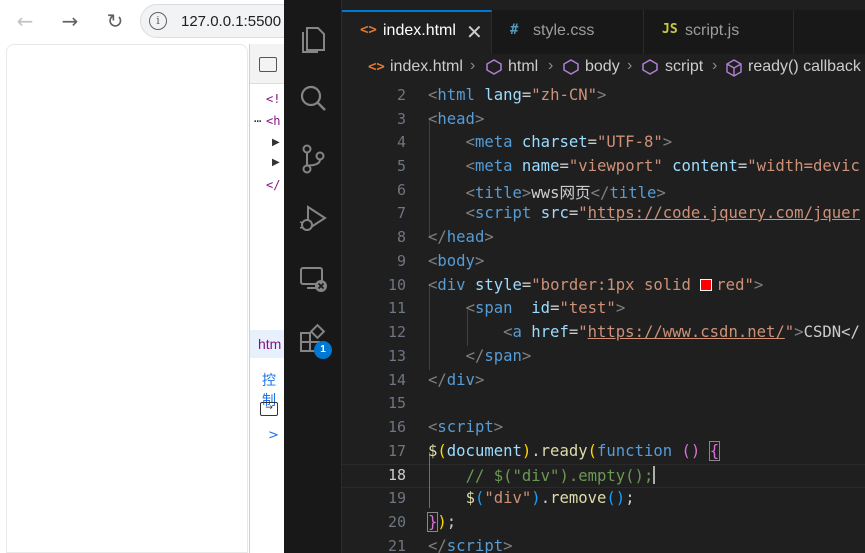 The width and height of the screenshot is (865, 553). What do you see at coordinates (396, 498) in the screenshot?
I see `line-number: 19` at bounding box center [396, 498].